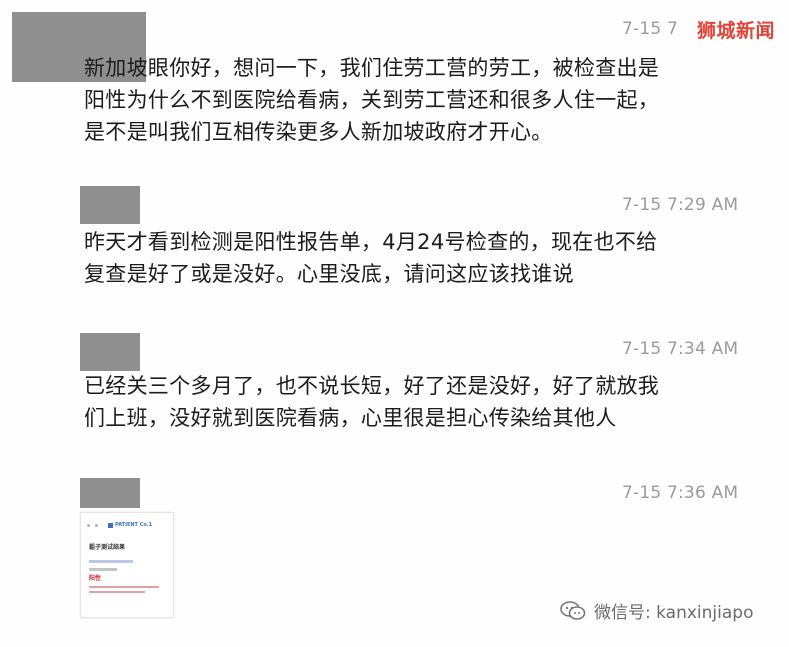  I want to click on report-header: PATIENT Co.1, so click(134, 525).